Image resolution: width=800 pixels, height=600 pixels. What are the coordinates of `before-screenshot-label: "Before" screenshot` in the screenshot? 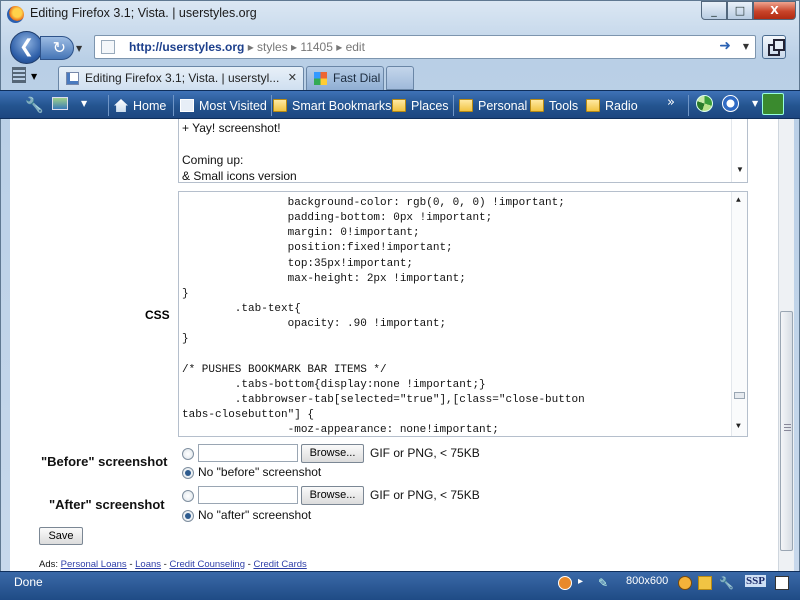 It's located at (104, 461).